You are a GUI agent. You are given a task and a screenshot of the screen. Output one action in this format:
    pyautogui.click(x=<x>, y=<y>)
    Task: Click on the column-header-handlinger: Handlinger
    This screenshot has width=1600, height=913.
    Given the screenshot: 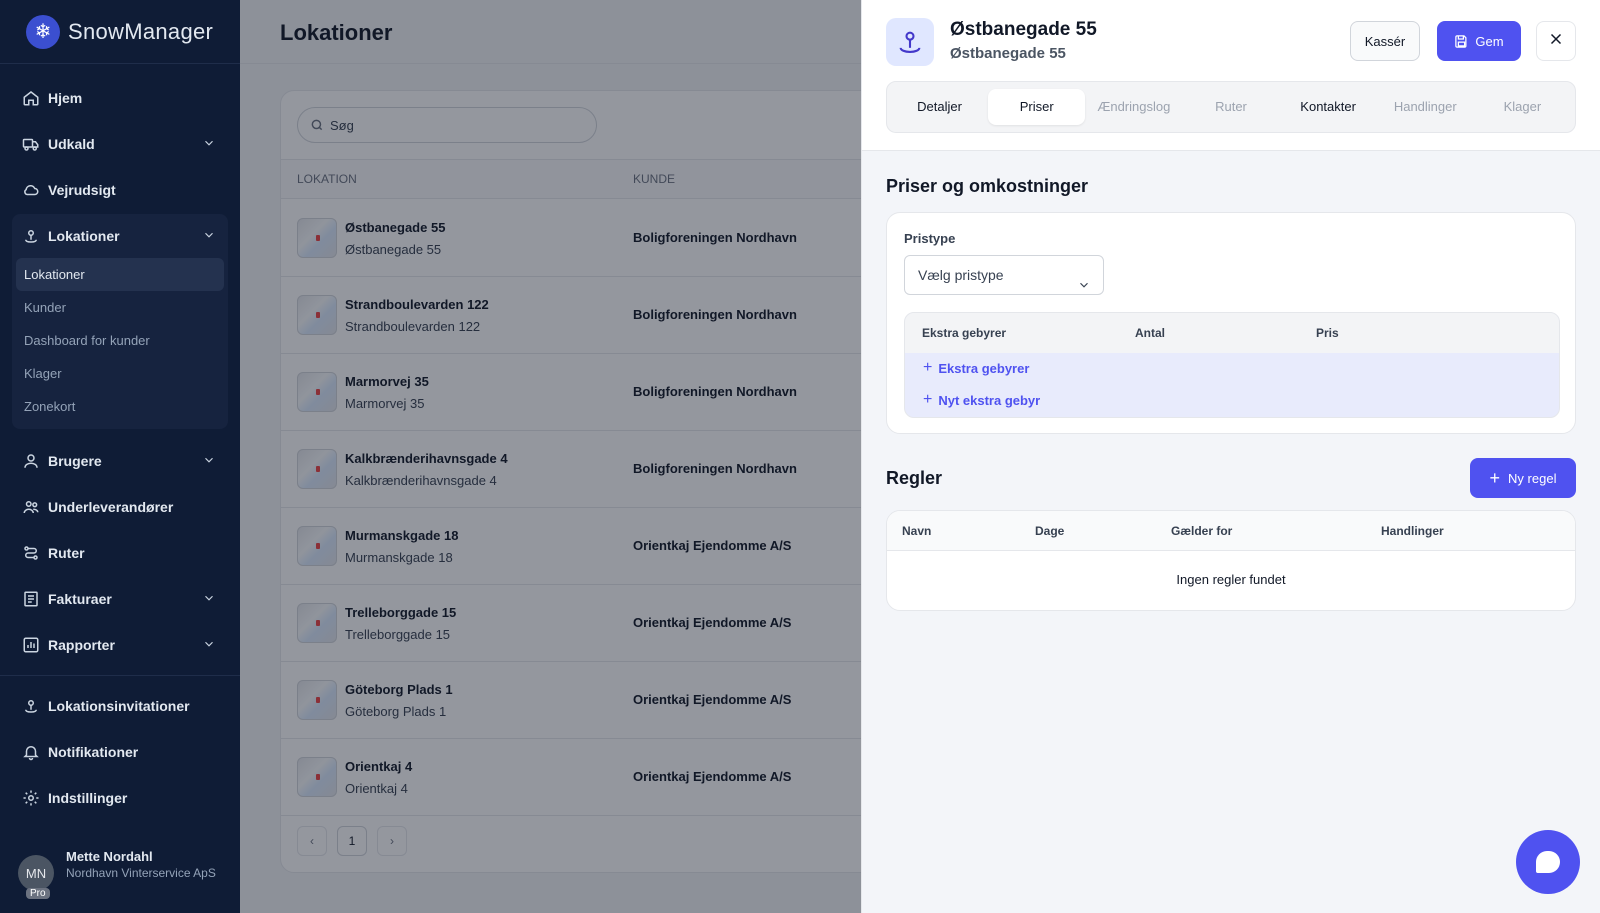 What is the action you would take?
    pyautogui.click(x=1412, y=531)
    